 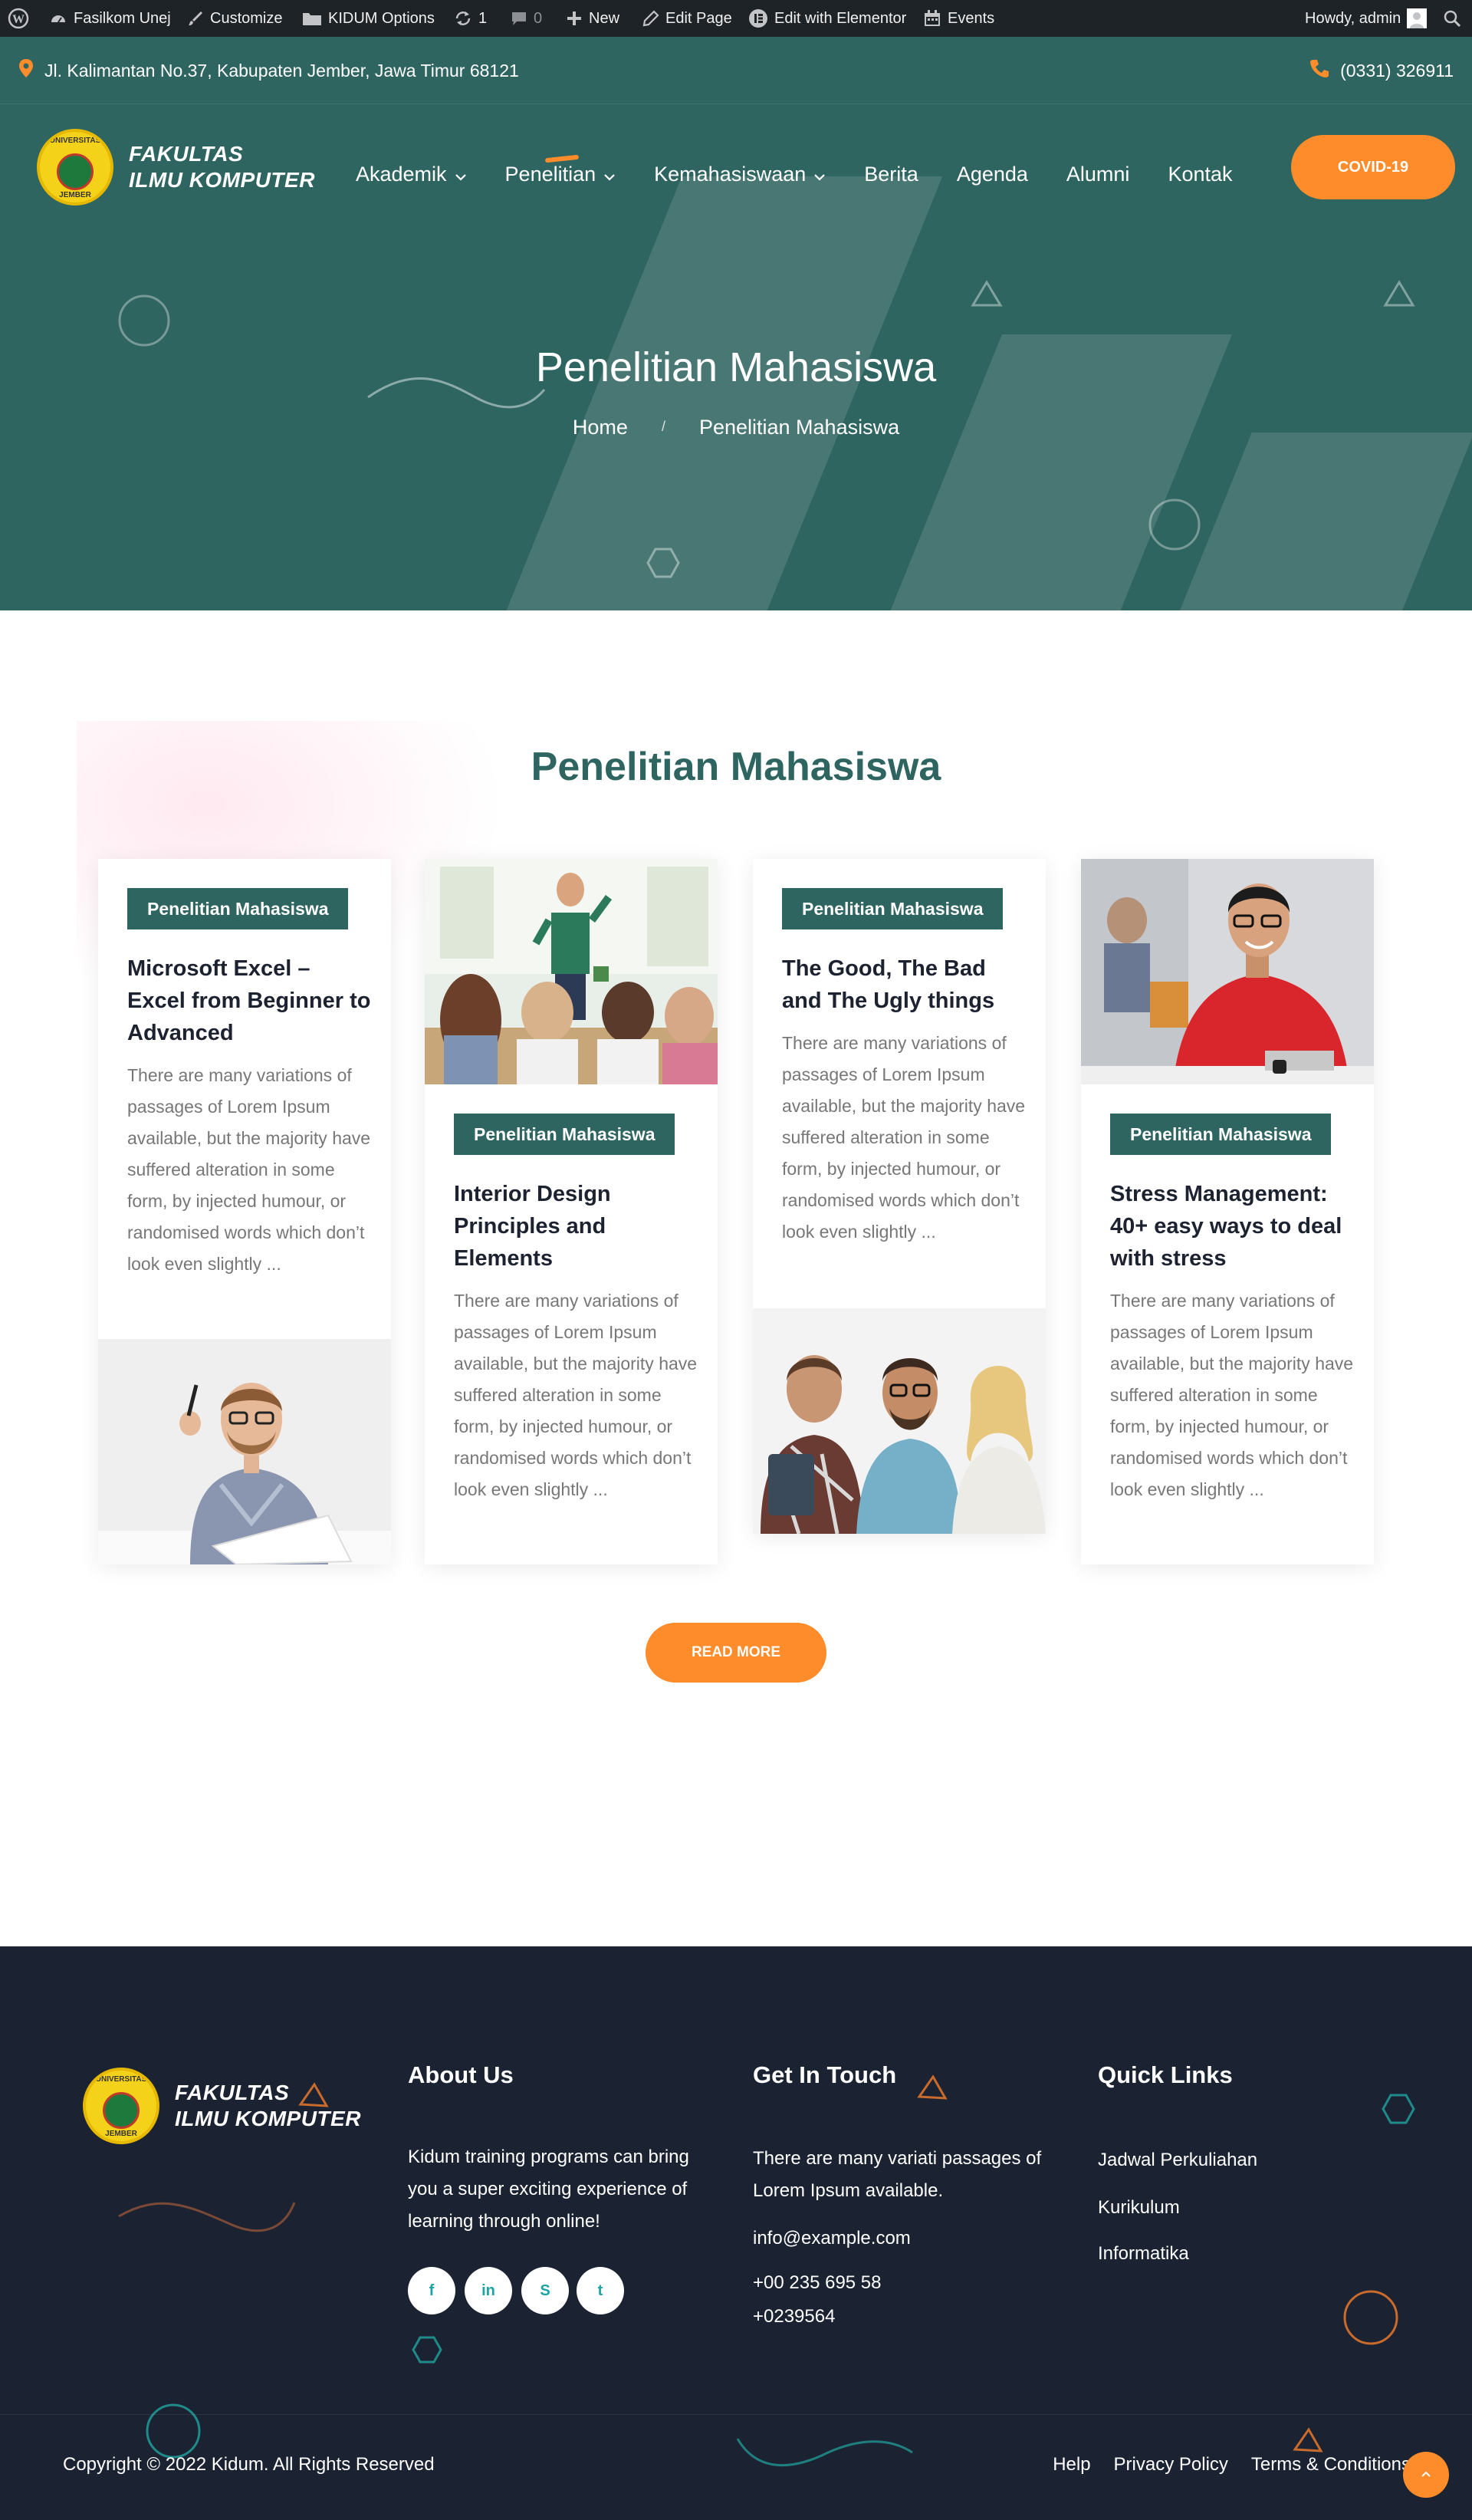 I want to click on nav-item-akademik: Akademik, so click(x=412, y=174).